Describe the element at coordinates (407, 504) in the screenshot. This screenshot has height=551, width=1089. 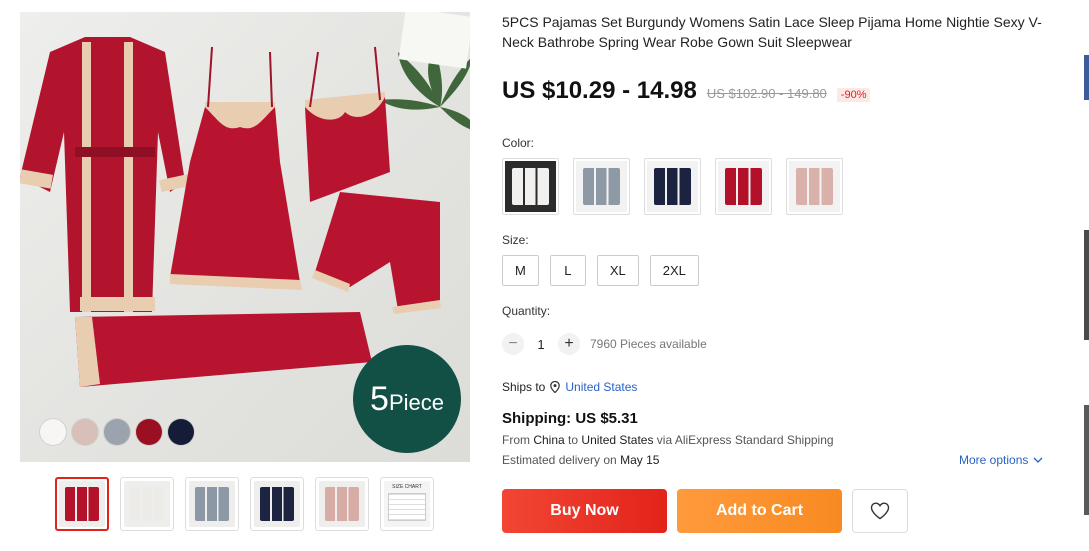
I see `thumbnail-size-chart: SIZE CHART` at that location.